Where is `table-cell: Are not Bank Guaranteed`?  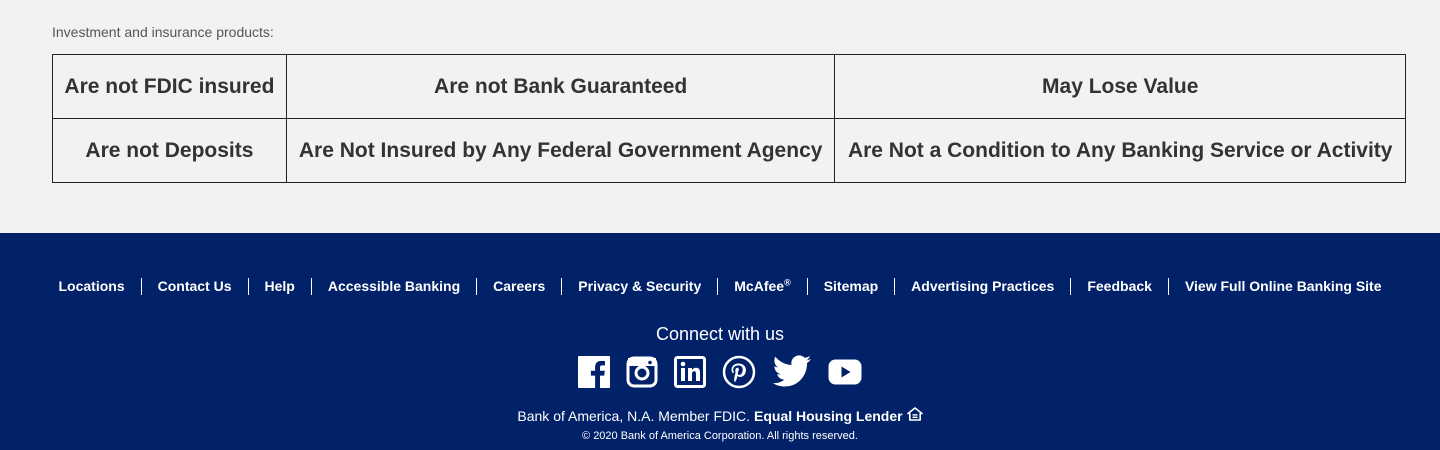
table-cell: Are not Bank Guaranteed is located at coordinates (560, 86).